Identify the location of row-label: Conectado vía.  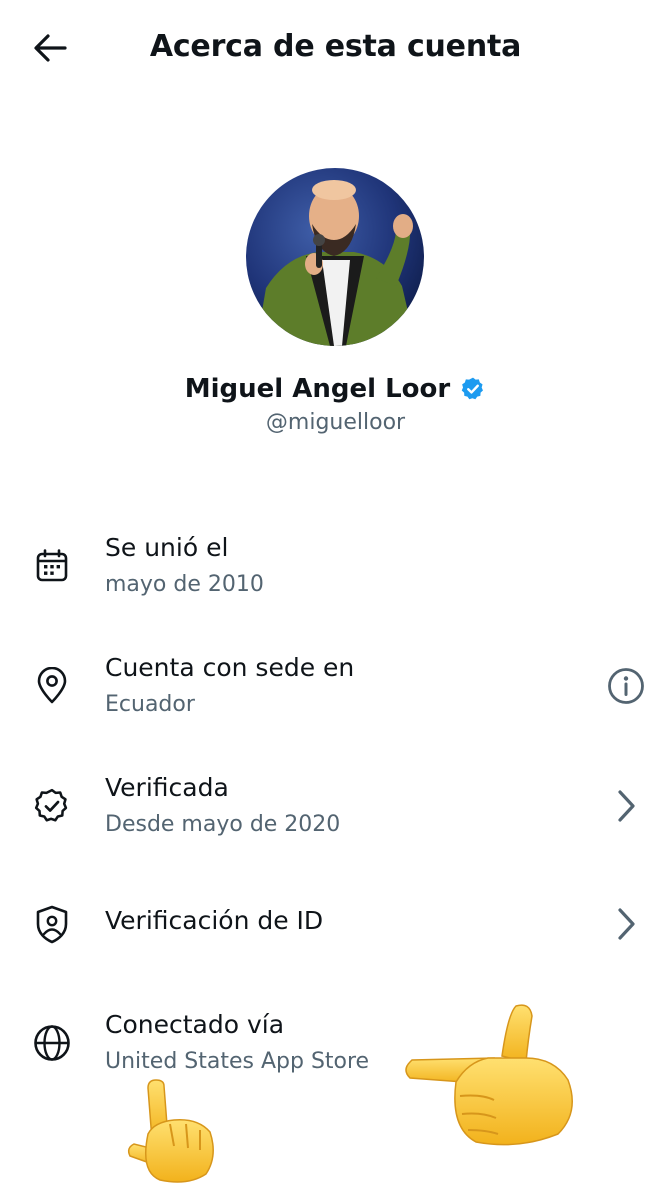
(195, 1024).